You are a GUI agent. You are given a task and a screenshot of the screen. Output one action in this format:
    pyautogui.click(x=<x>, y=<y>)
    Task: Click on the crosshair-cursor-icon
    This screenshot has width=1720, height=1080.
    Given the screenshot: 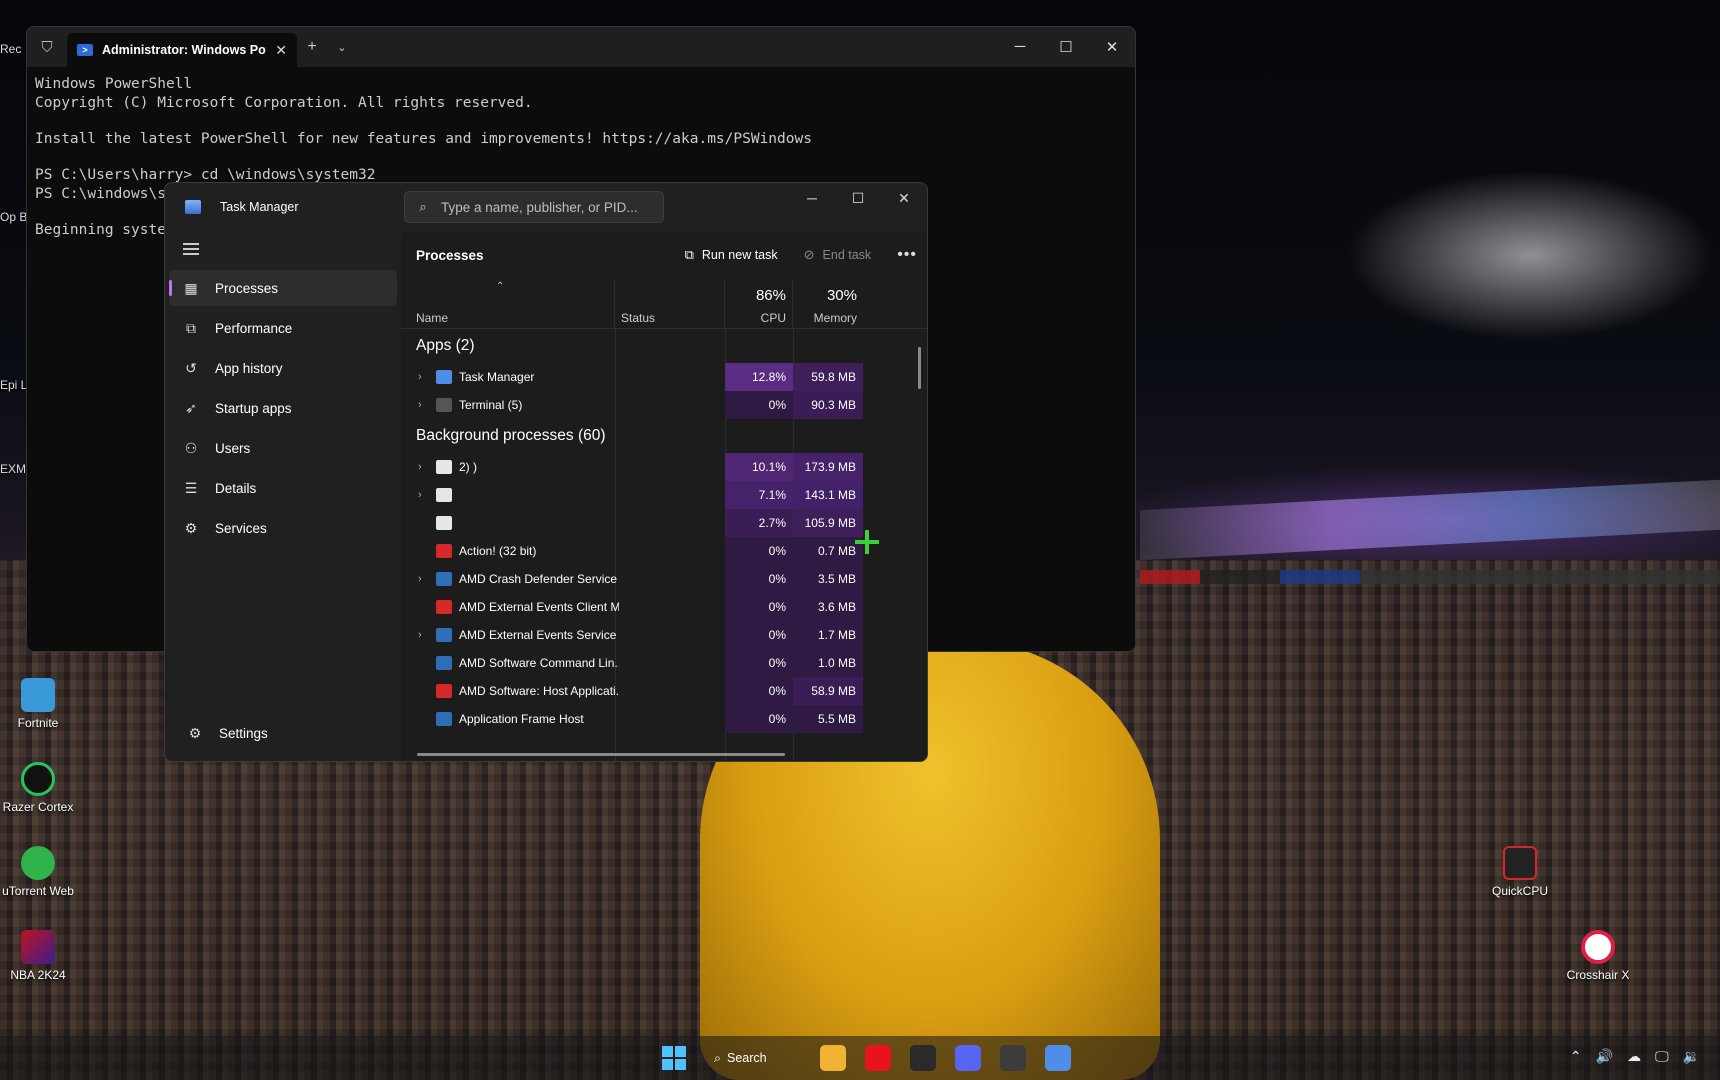 What is the action you would take?
    pyautogui.click(x=867, y=542)
    